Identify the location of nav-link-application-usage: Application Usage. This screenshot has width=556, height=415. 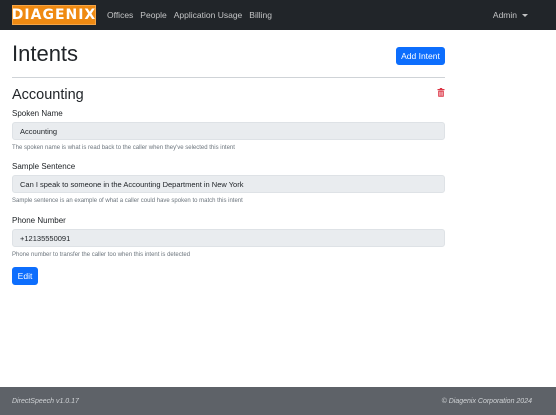
(208, 15).